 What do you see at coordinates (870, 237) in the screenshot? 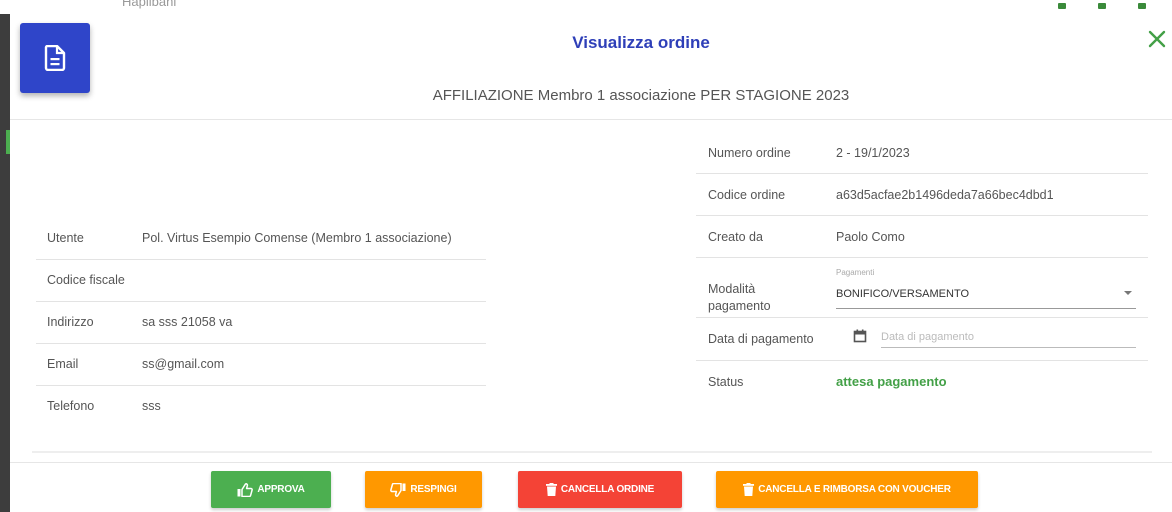
I see `created-by: Paolo Como` at bounding box center [870, 237].